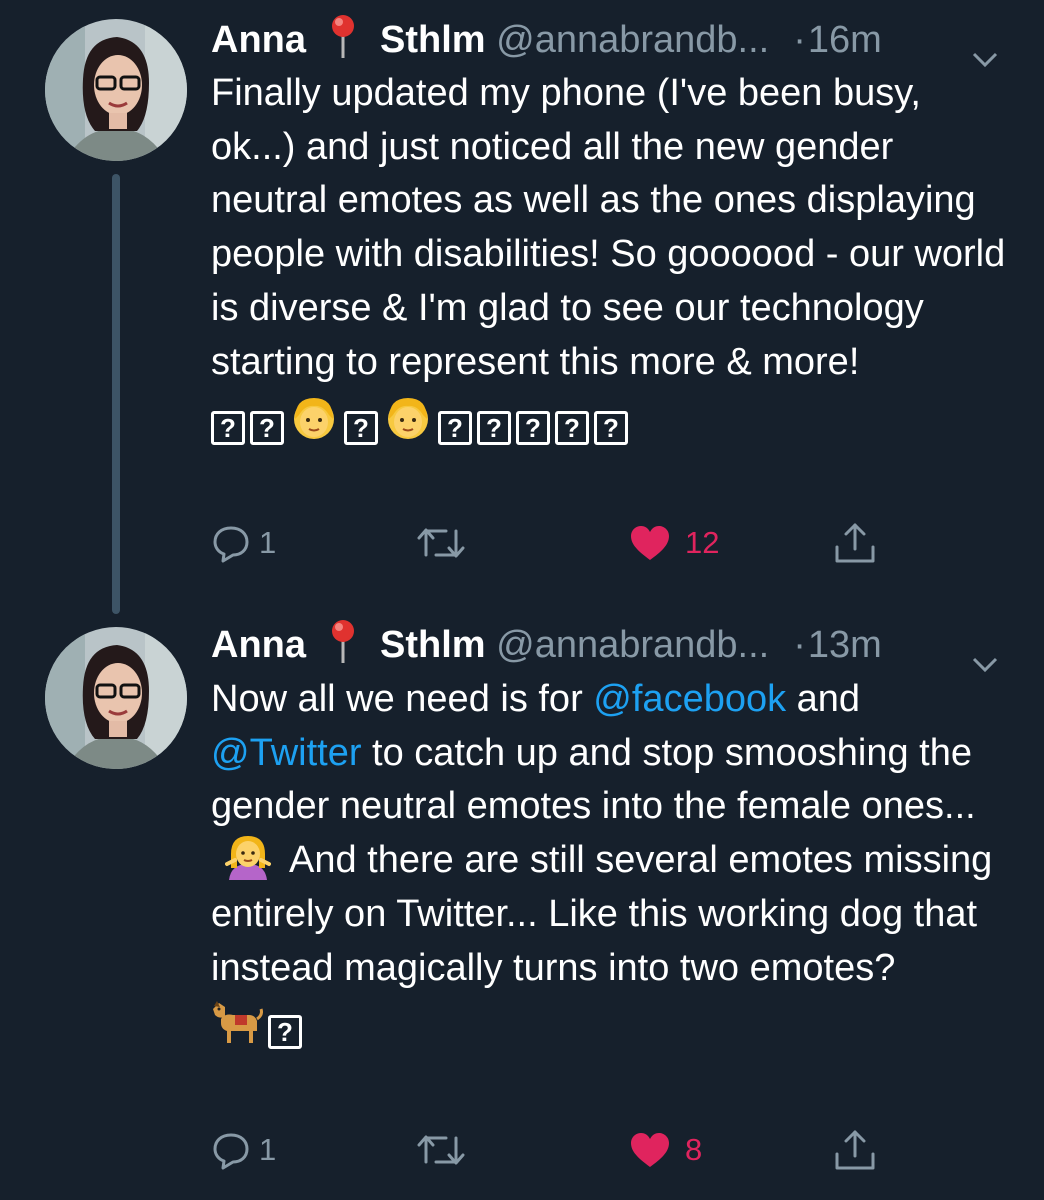 The height and width of the screenshot is (1200, 1044). What do you see at coordinates (823, 699) in the screenshot?
I see `tweet-text-part: and` at bounding box center [823, 699].